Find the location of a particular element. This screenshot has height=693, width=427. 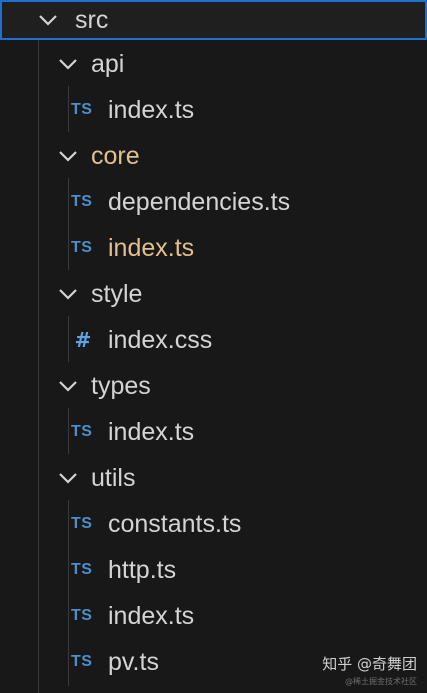

file-label: constants.ts is located at coordinates (175, 523).